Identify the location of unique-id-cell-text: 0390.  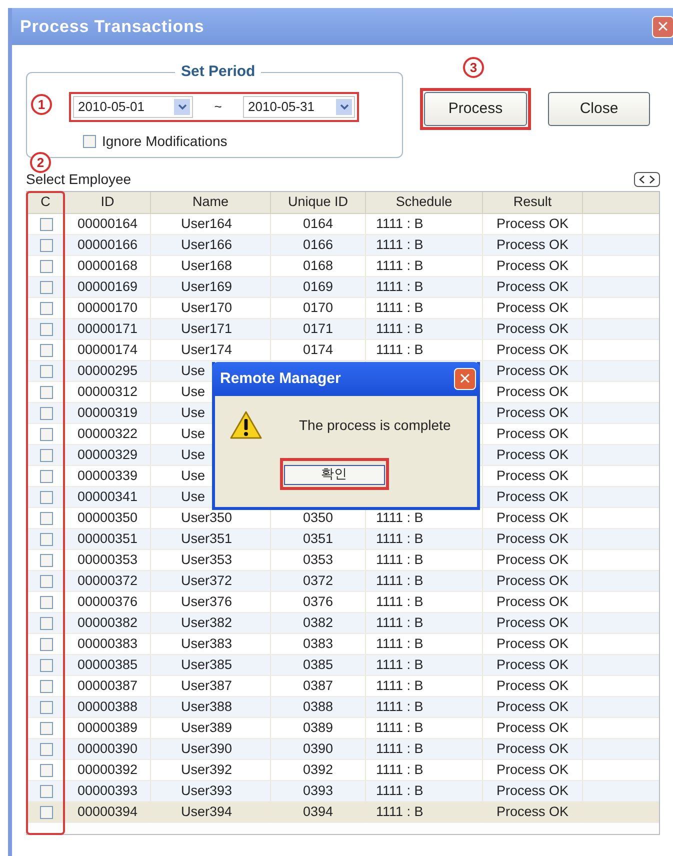
(318, 749).